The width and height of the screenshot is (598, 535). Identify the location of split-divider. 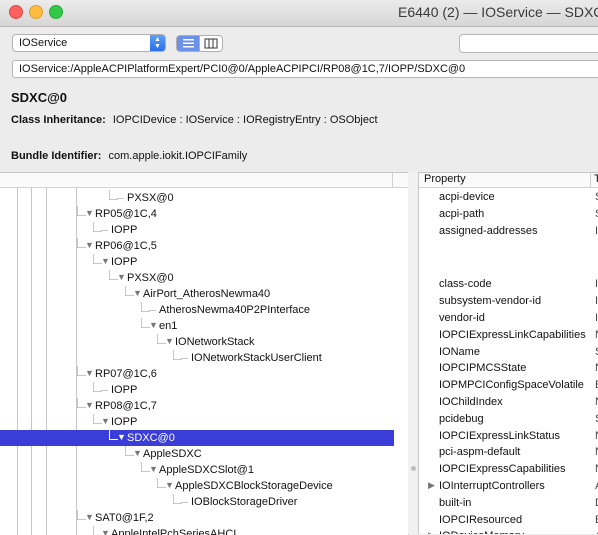
(413, 353).